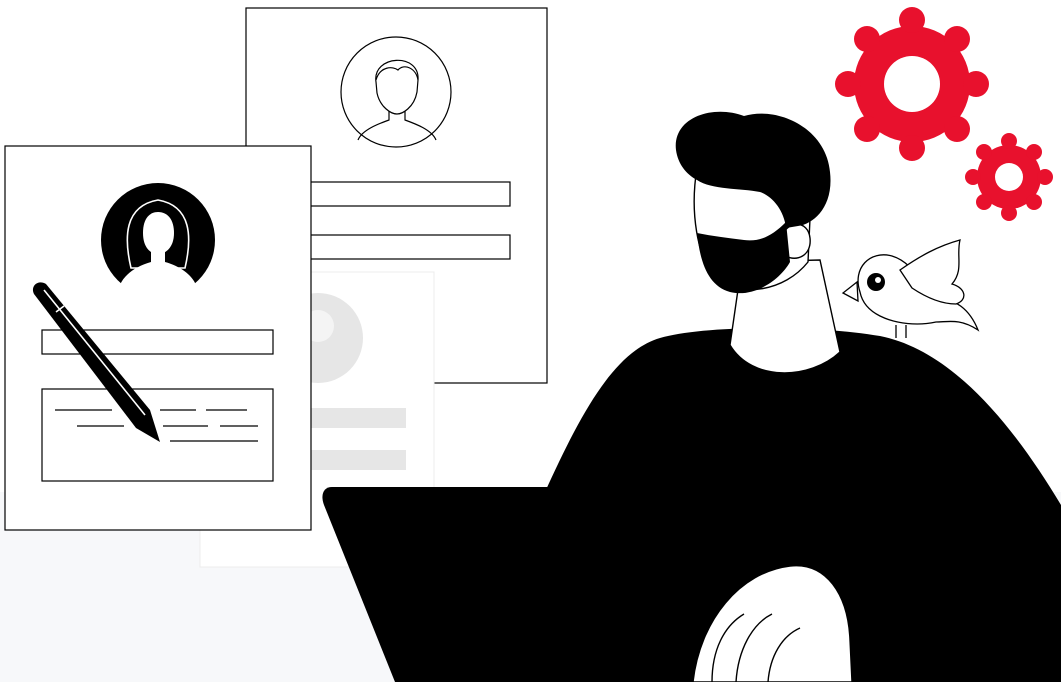 The width and height of the screenshot is (1061, 682). I want to click on male-avatar-icon, so click(396, 92).